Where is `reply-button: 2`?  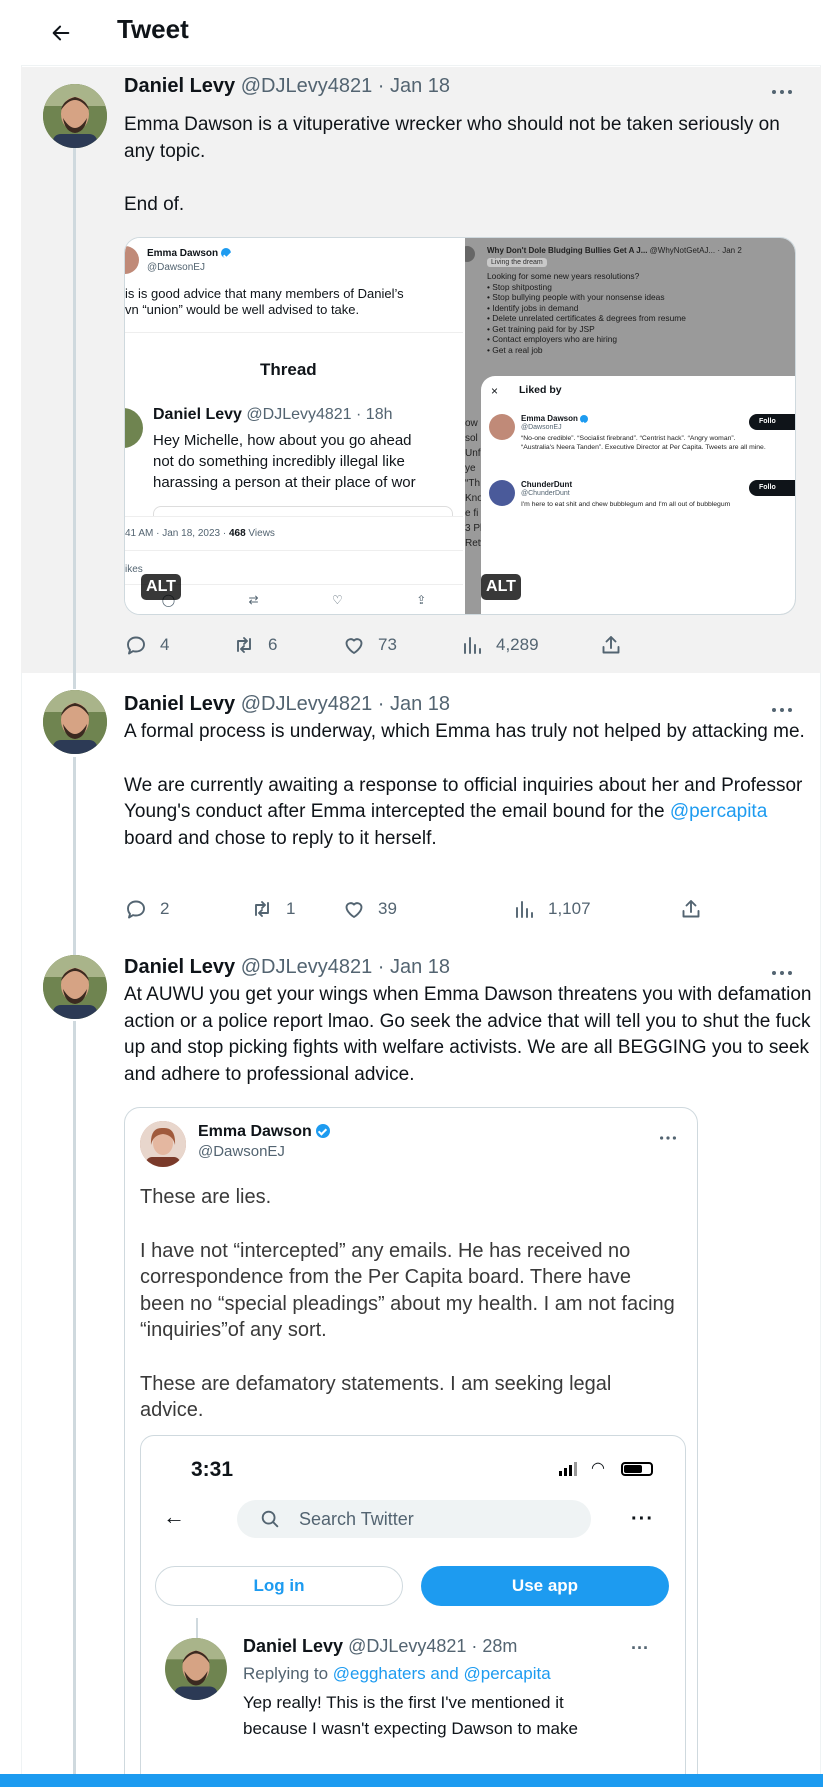 reply-button: 2 is located at coordinates (146, 909).